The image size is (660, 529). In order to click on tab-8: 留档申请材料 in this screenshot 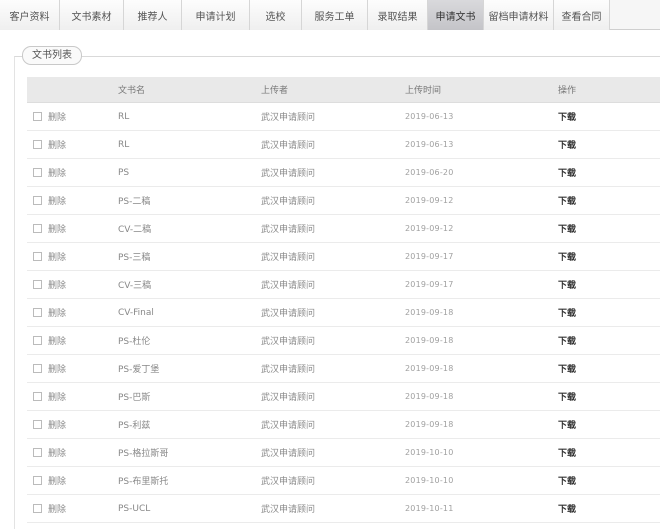, I will do `click(519, 15)`.